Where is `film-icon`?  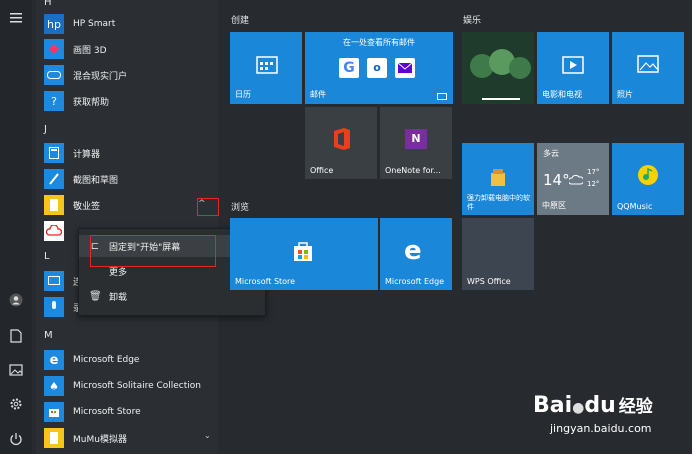 film-icon is located at coordinates (573, 65).